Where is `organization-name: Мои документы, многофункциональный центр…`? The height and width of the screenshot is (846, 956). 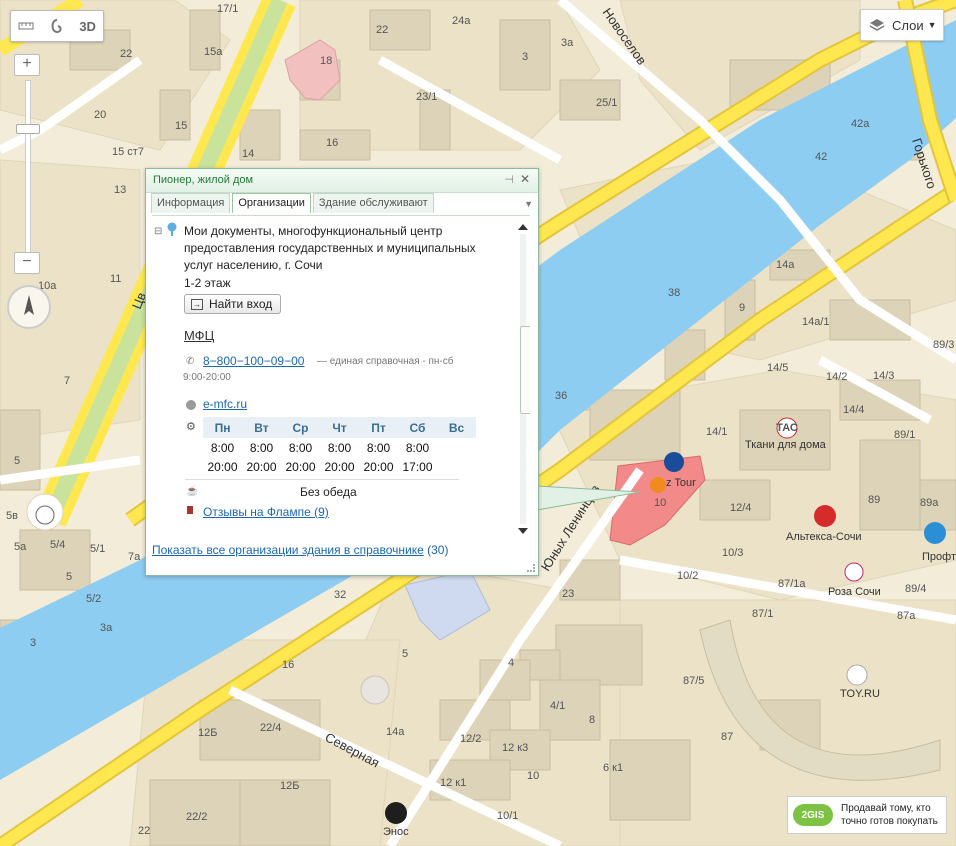
organization-name: Мои документы, многофункциональный центр… is located at coordinates (330, 248).